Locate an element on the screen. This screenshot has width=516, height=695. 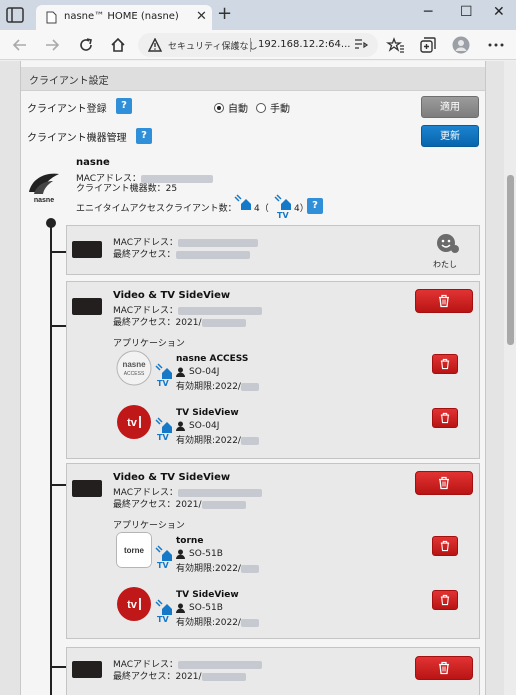
manual-radio is located at coordinates (261, 108).